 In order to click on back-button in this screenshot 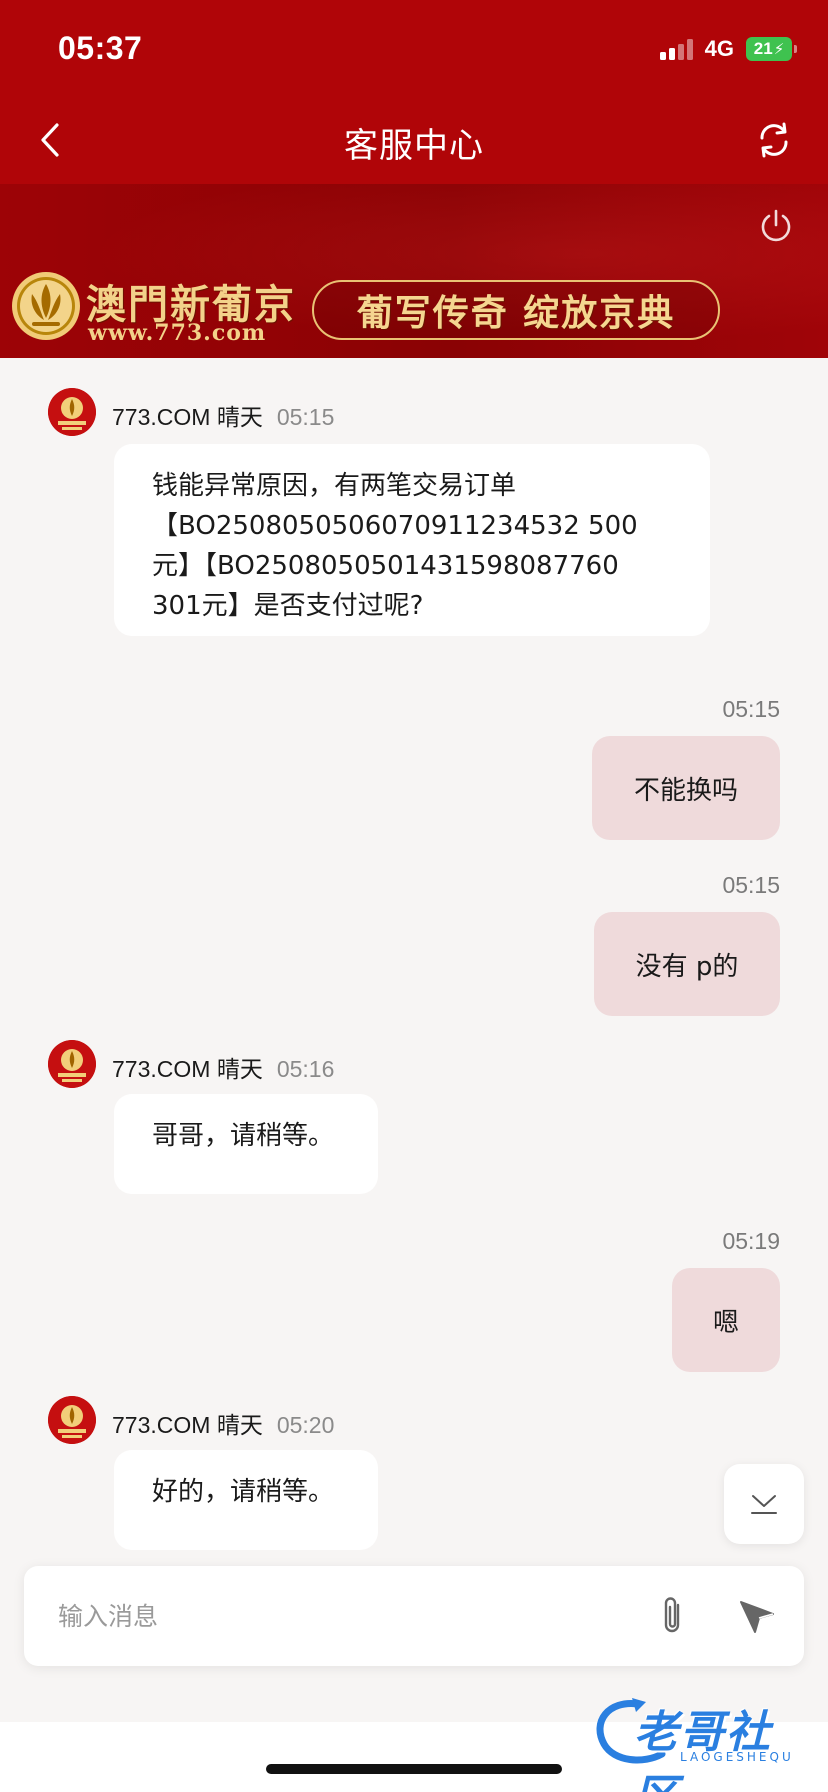, I will do `click(50, 140)`.